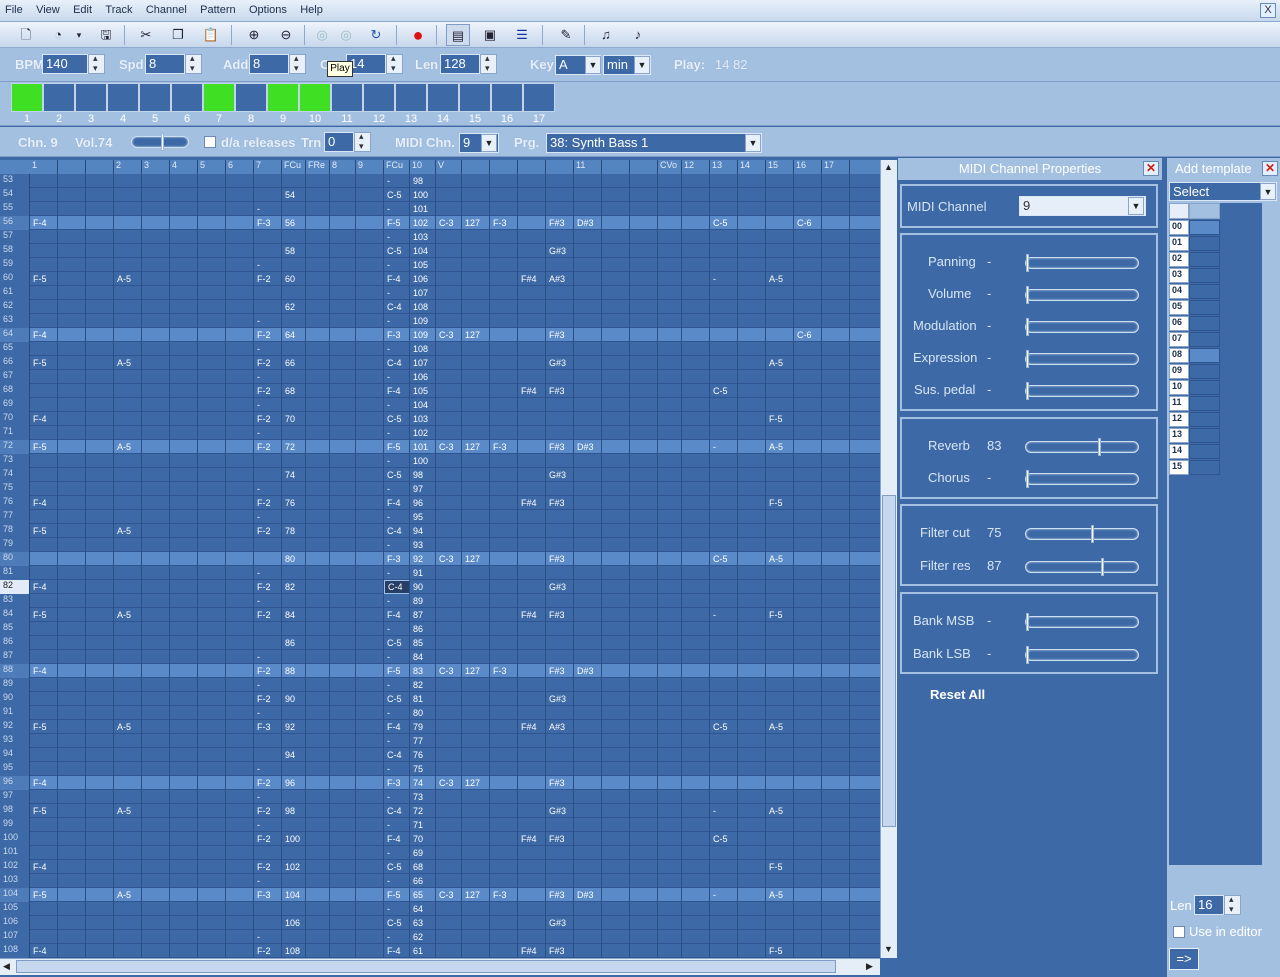  I want to click on note-cell: 89, so click(423, 601).